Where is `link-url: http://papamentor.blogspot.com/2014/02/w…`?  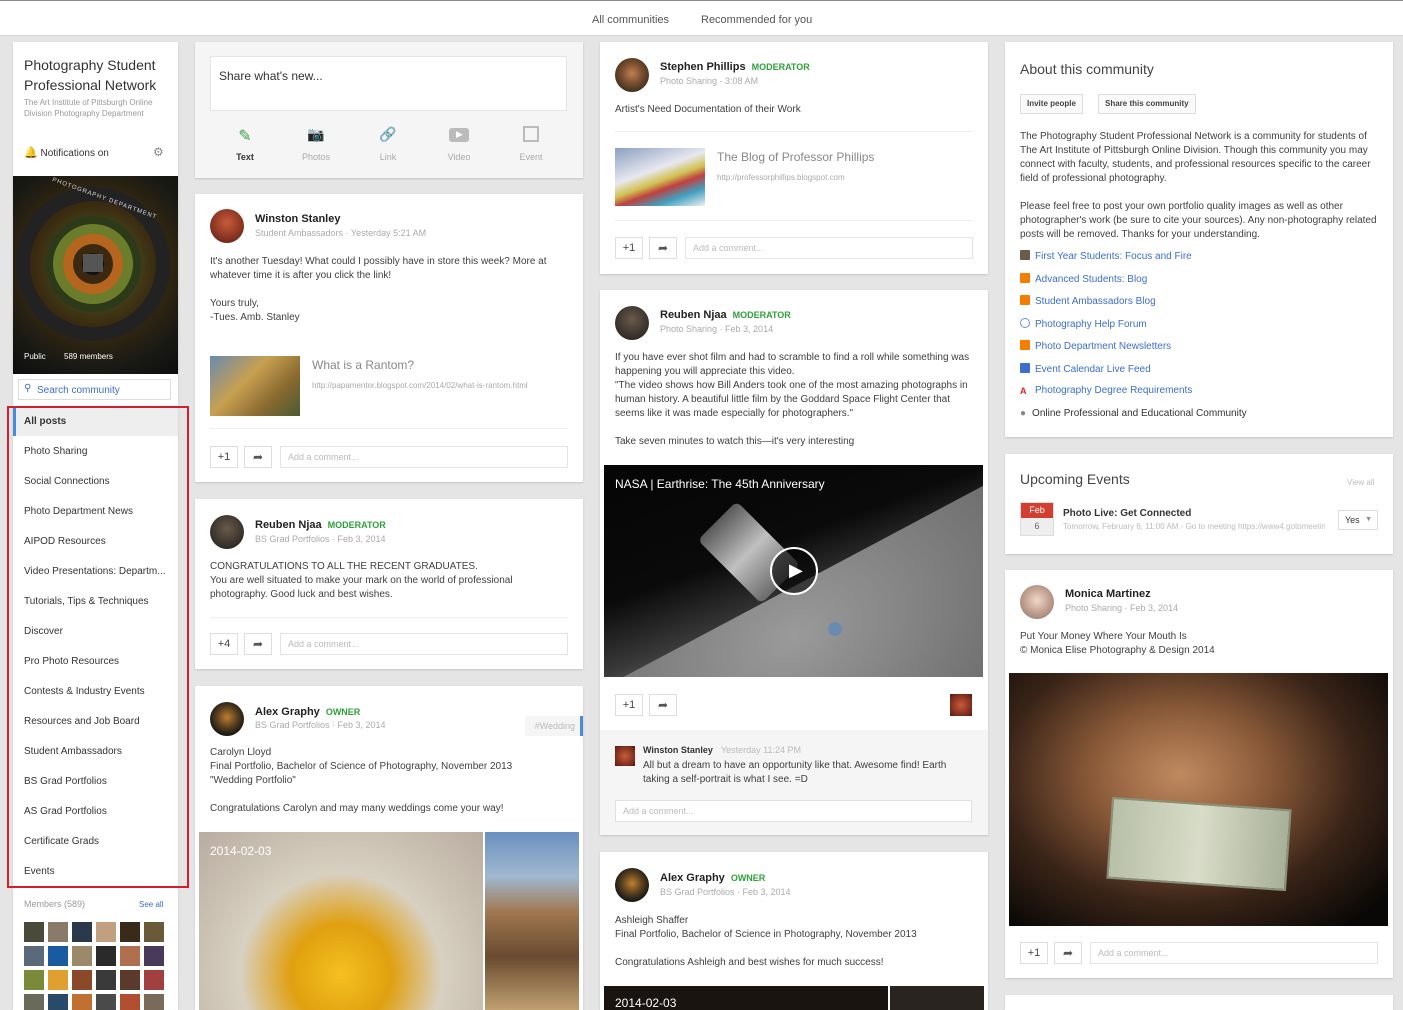 link-url: http://papamentor.blogspot.com/2014/02/w… is located at coordinates (420, 385).